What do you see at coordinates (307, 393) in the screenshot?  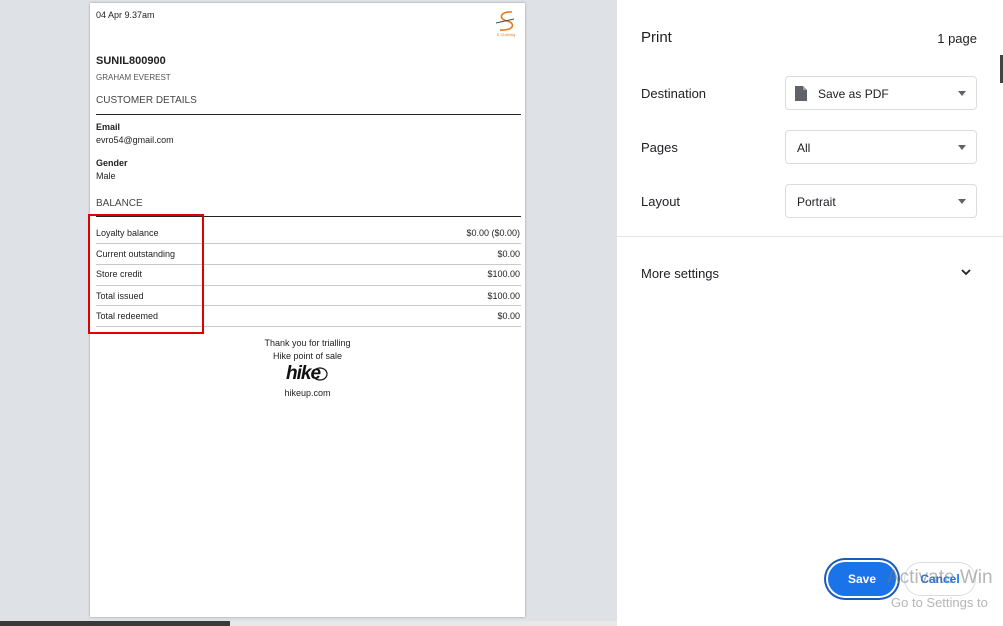 I see `footer-url: hikeup.com` at bounding box center [307, 393].